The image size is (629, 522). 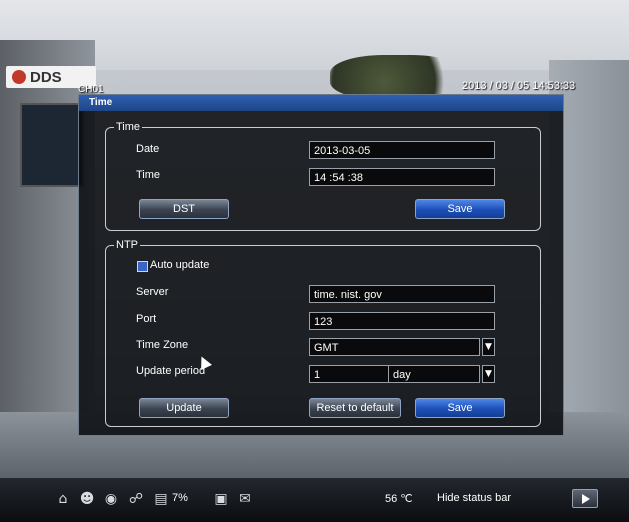 What do you see at coordinates (152, 292) in the screenshot?
I see `server-label: Server` at bounding box center [152, 292].